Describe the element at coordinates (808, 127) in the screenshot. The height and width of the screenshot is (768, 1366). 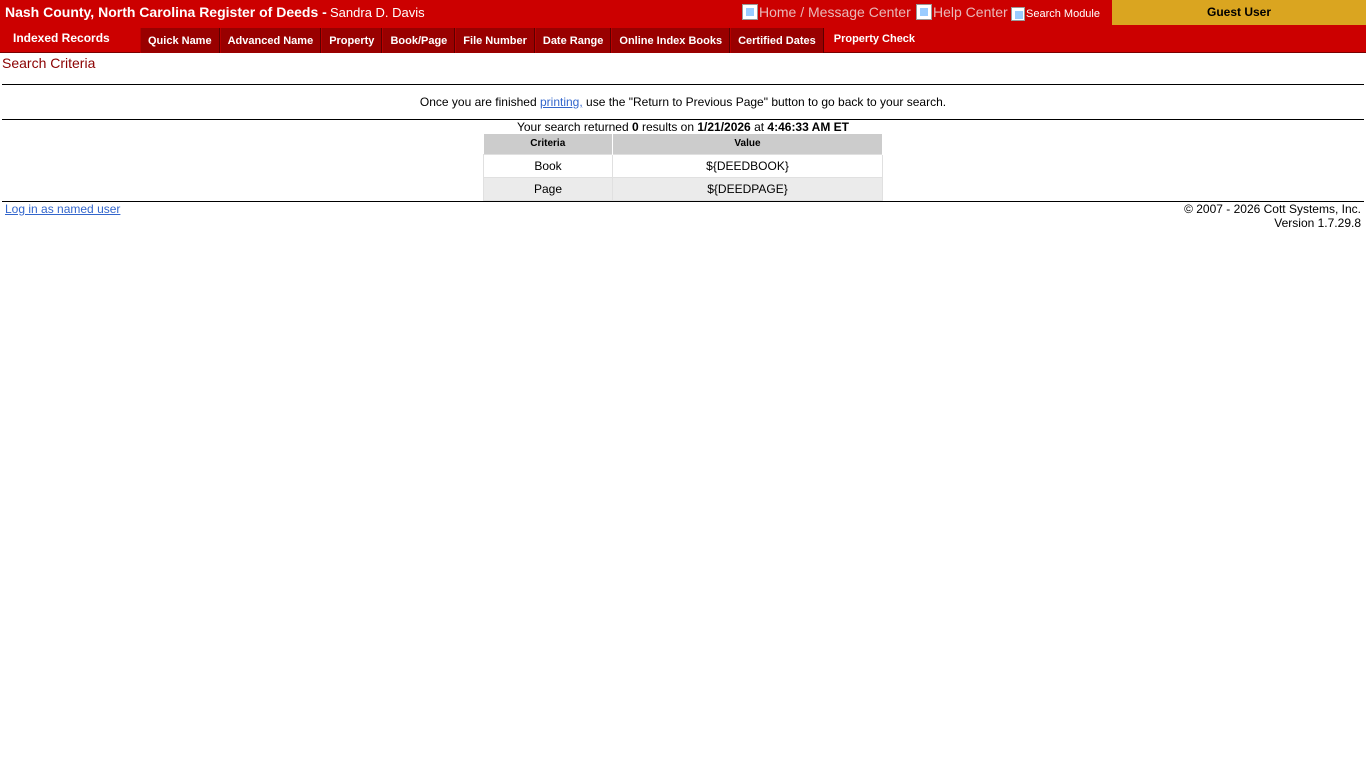
I see `results-time: 4:46:33 AM ET` at that location.